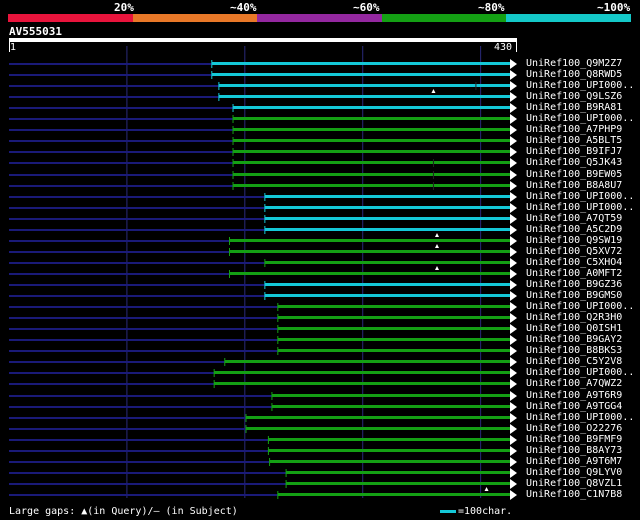  Describe the element at coordinates (123, 511) in the screenshot. I see `gap-legend: Large gaps: ▲(in Query)/– (in Subject)` at that location.